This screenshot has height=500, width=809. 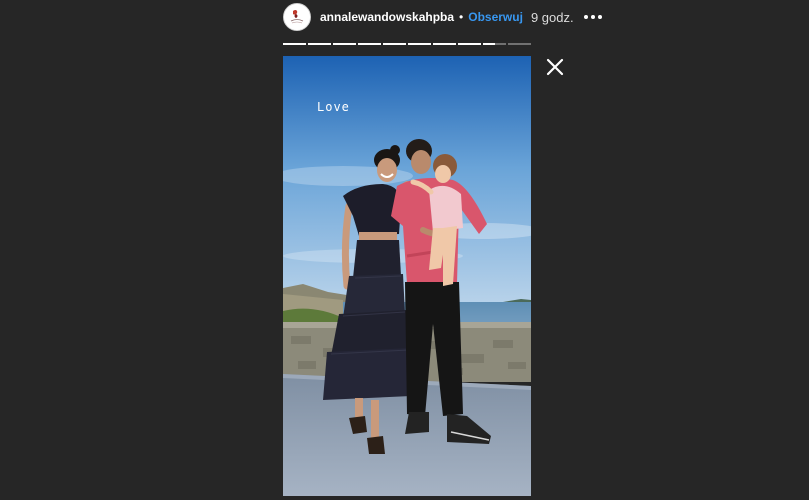 What do you see at coordinates (333, 107) in the screenshot?
I see `story-text-sticker: Love` at bounding box center [333, 107].